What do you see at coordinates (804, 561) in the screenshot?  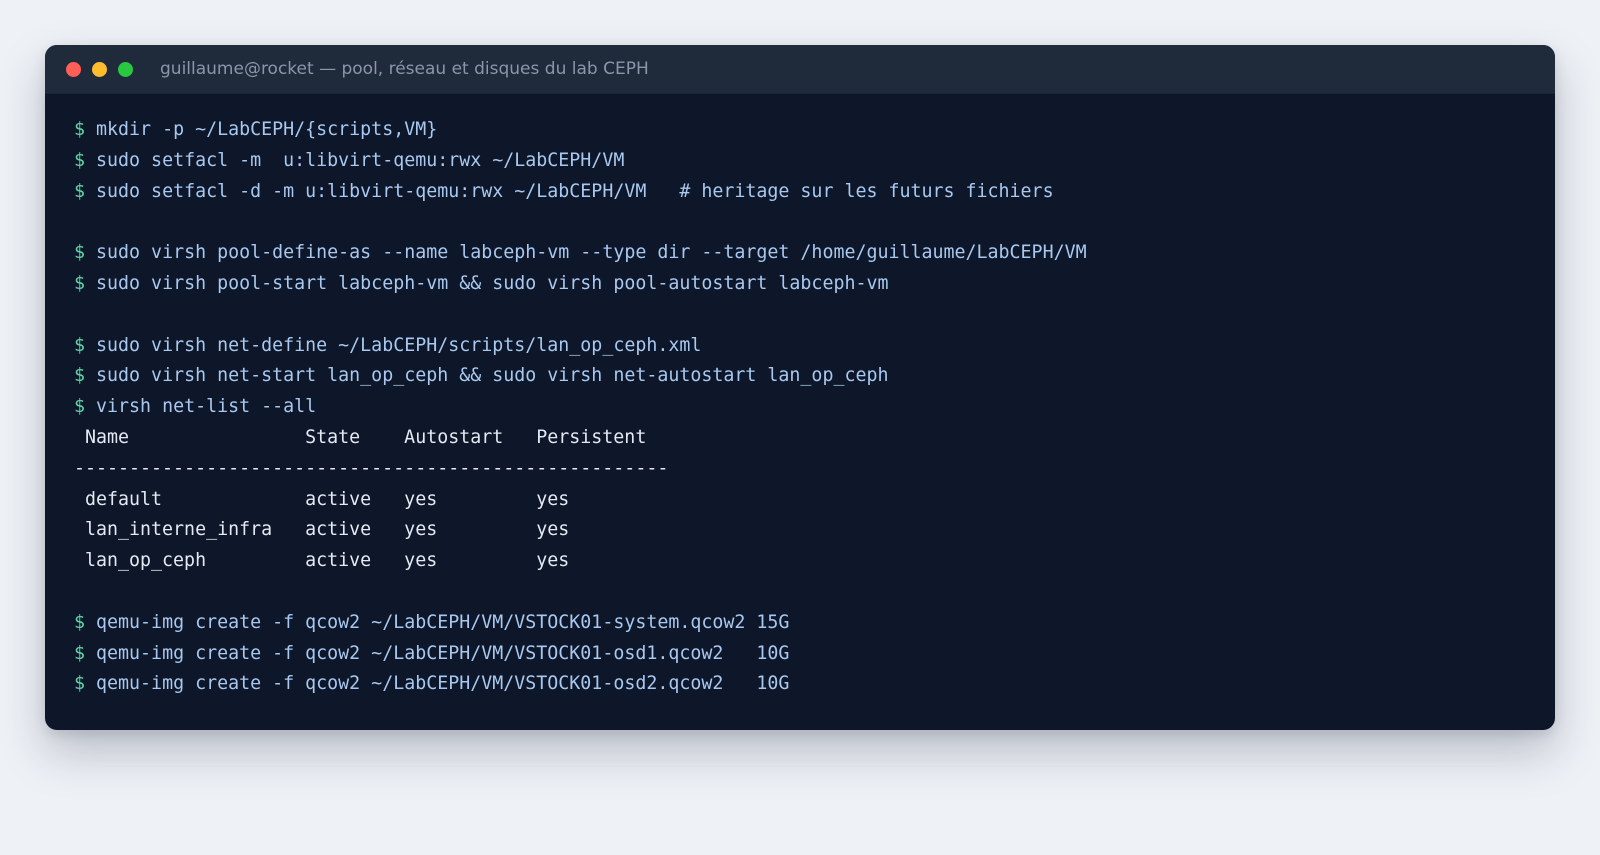 I see `output-line: lan_op_ceph active yes yes` at bounding box center [804, 561].